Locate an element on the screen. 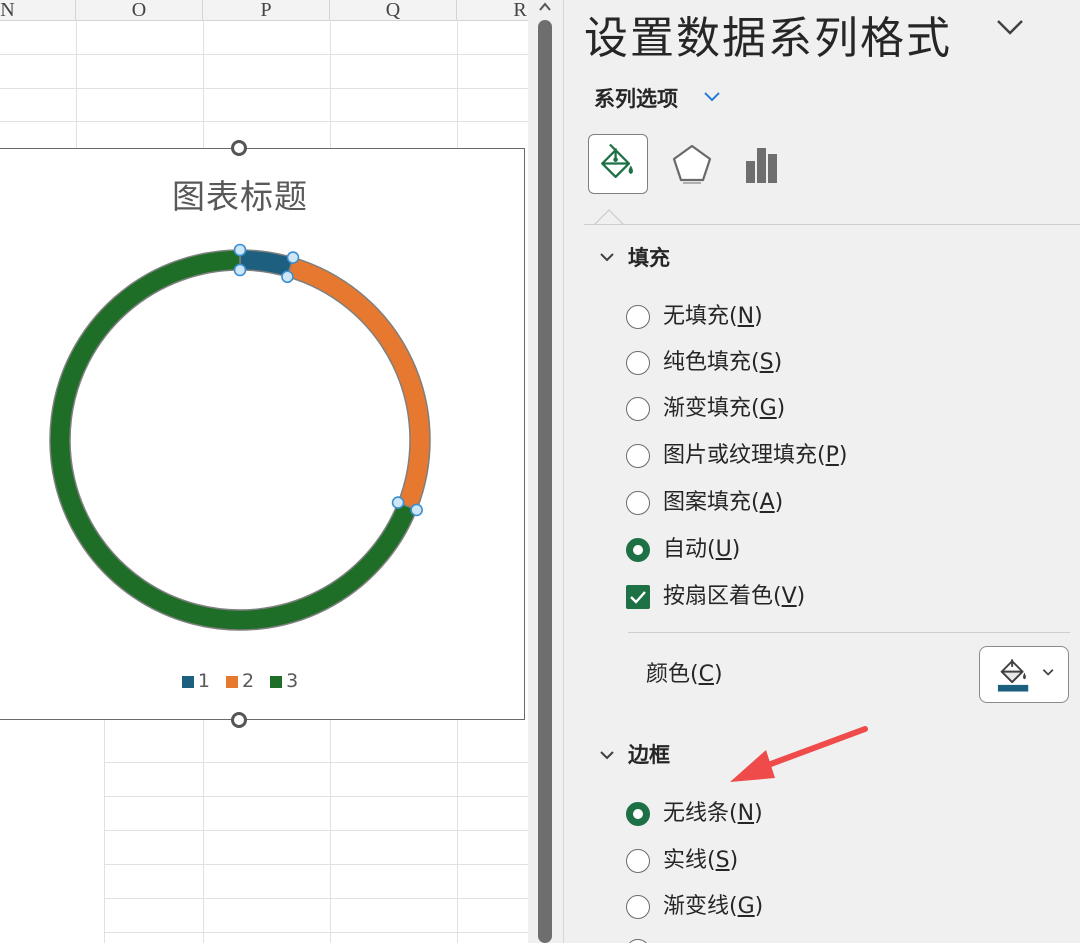 The width and height of the screenshot is (1080, 943). legend-label: 3 is located at coordinates (292, 681).